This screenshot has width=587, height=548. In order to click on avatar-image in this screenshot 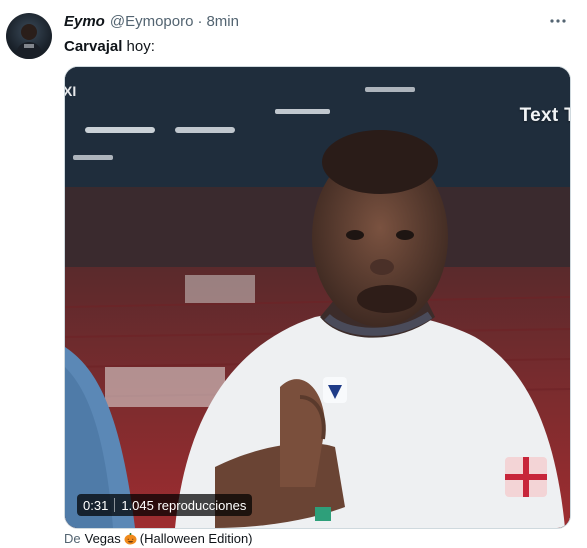, I will do `click(29, 41)`.